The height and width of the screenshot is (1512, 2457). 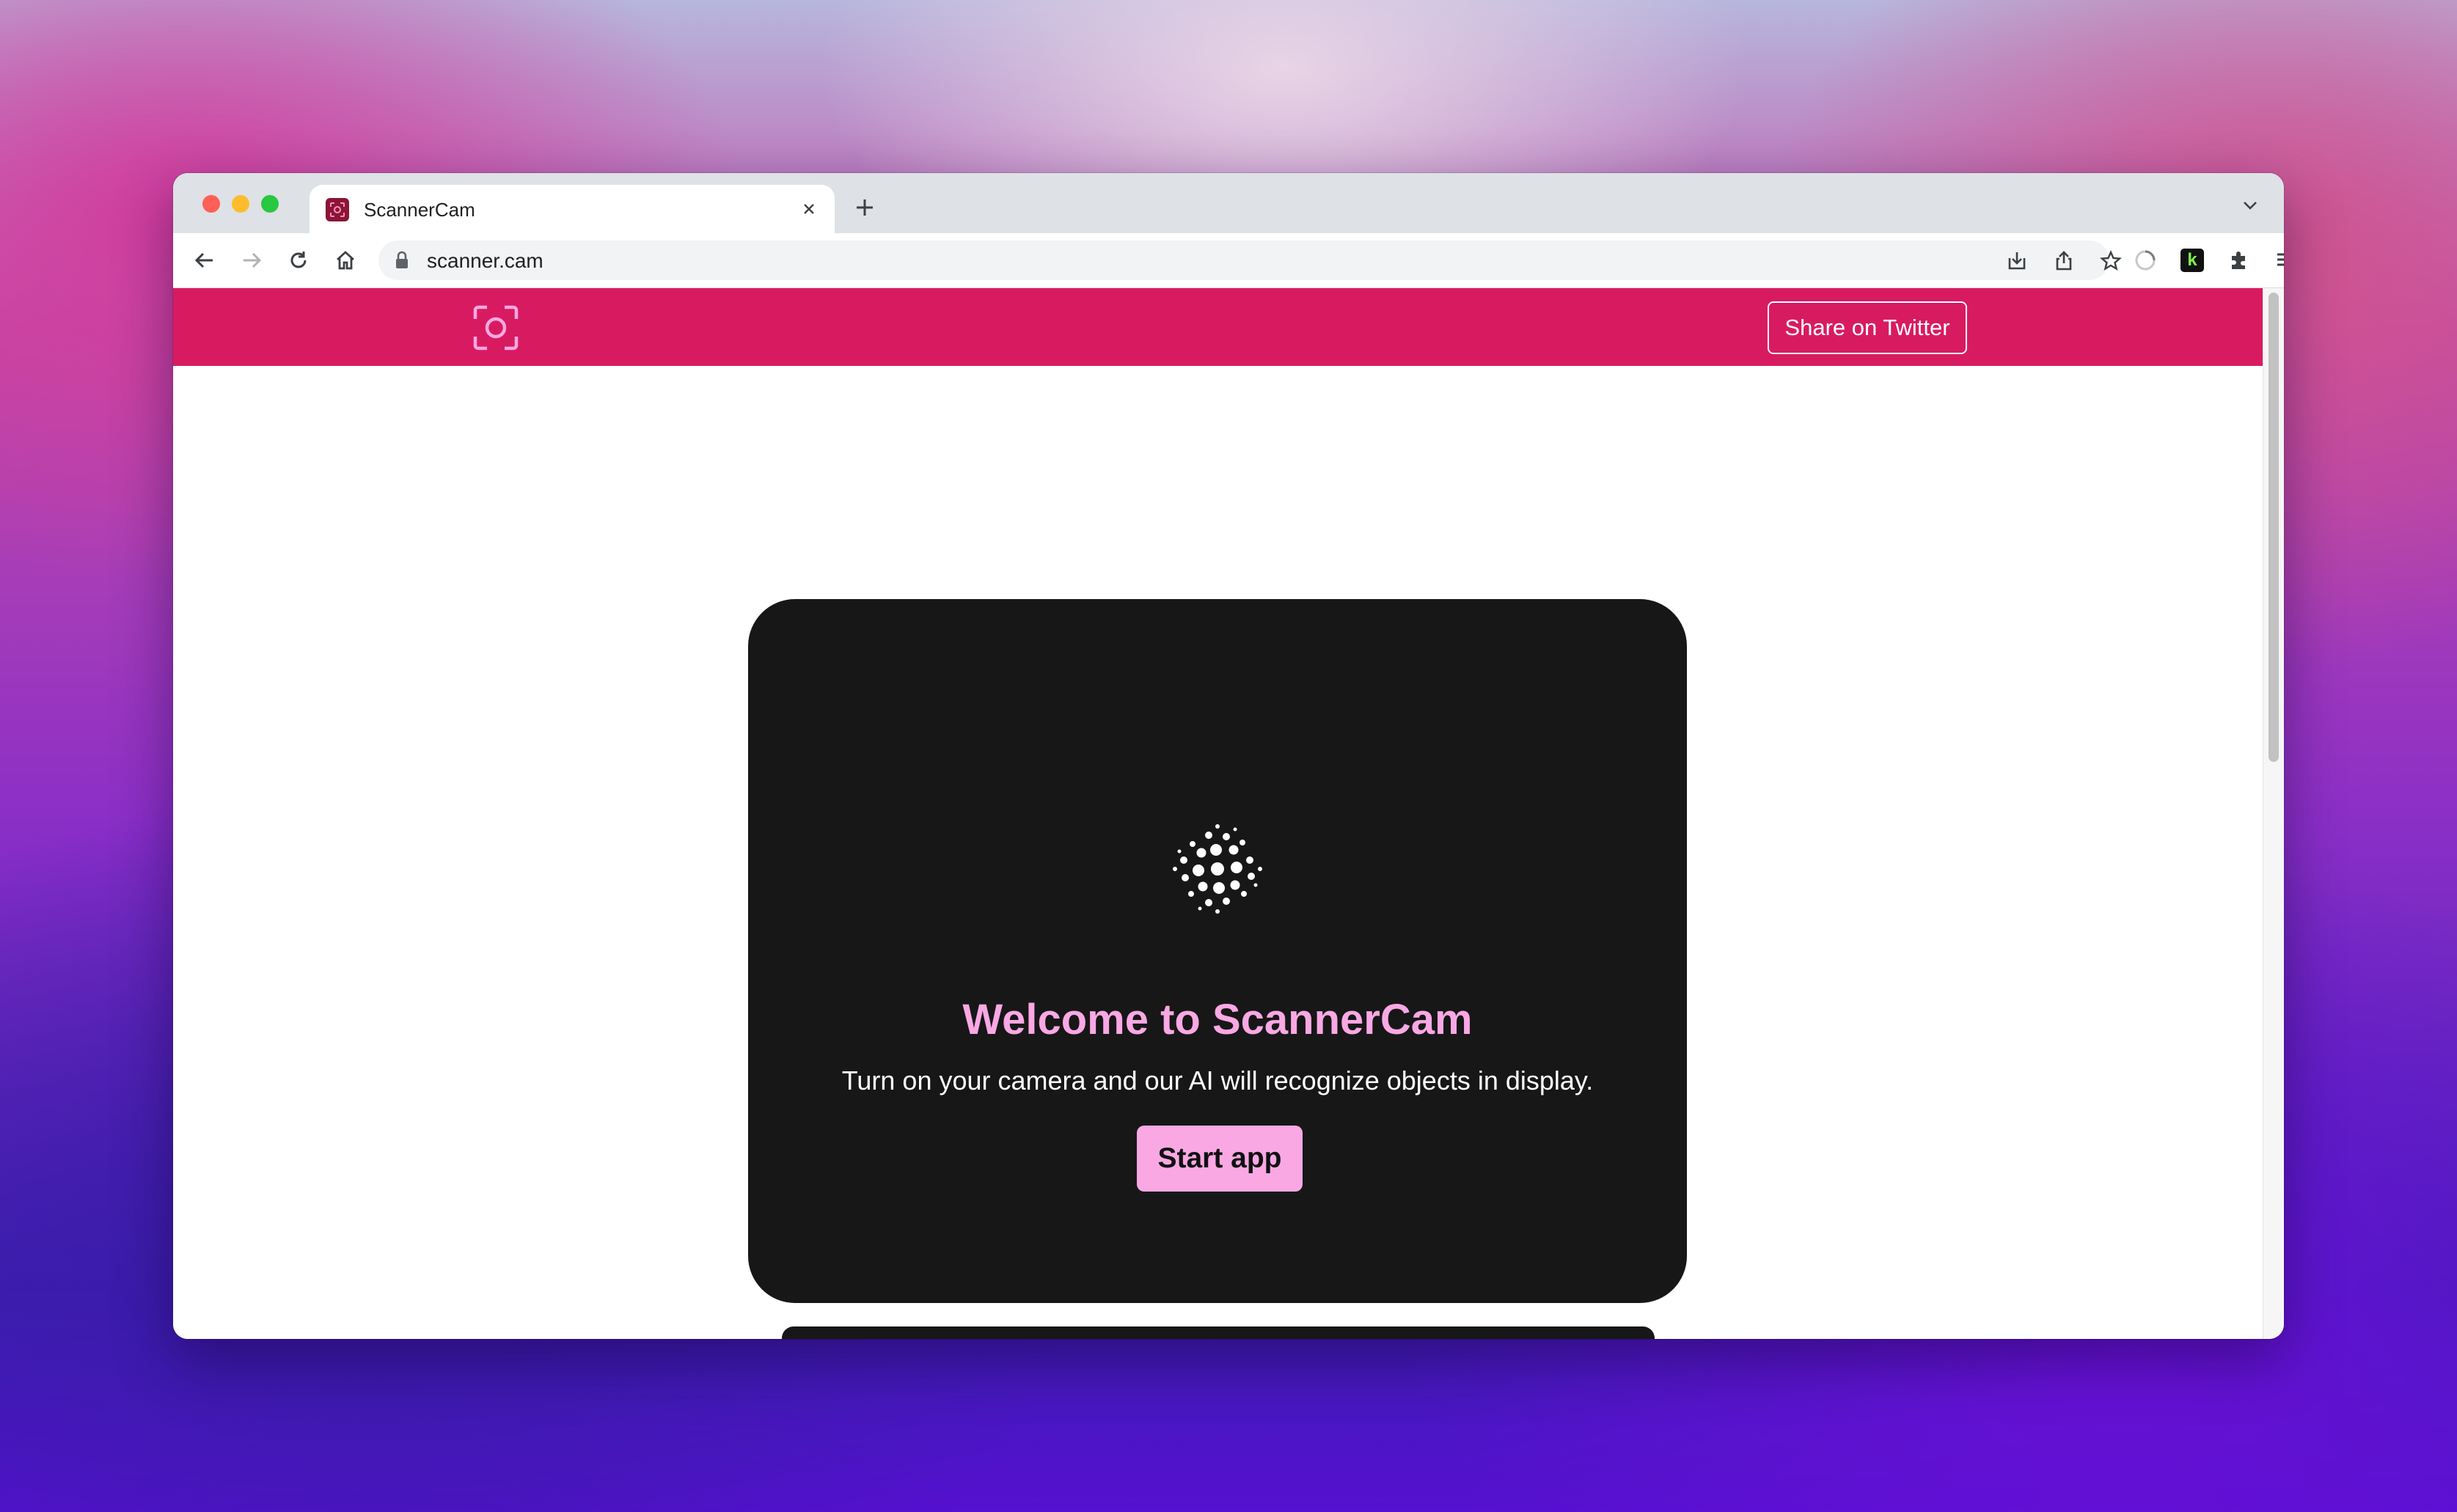 What do you see at coordinates (2110, 261) in the screenshot?
I see `bookmark-star-icon` at bounding box center [2110, 261].